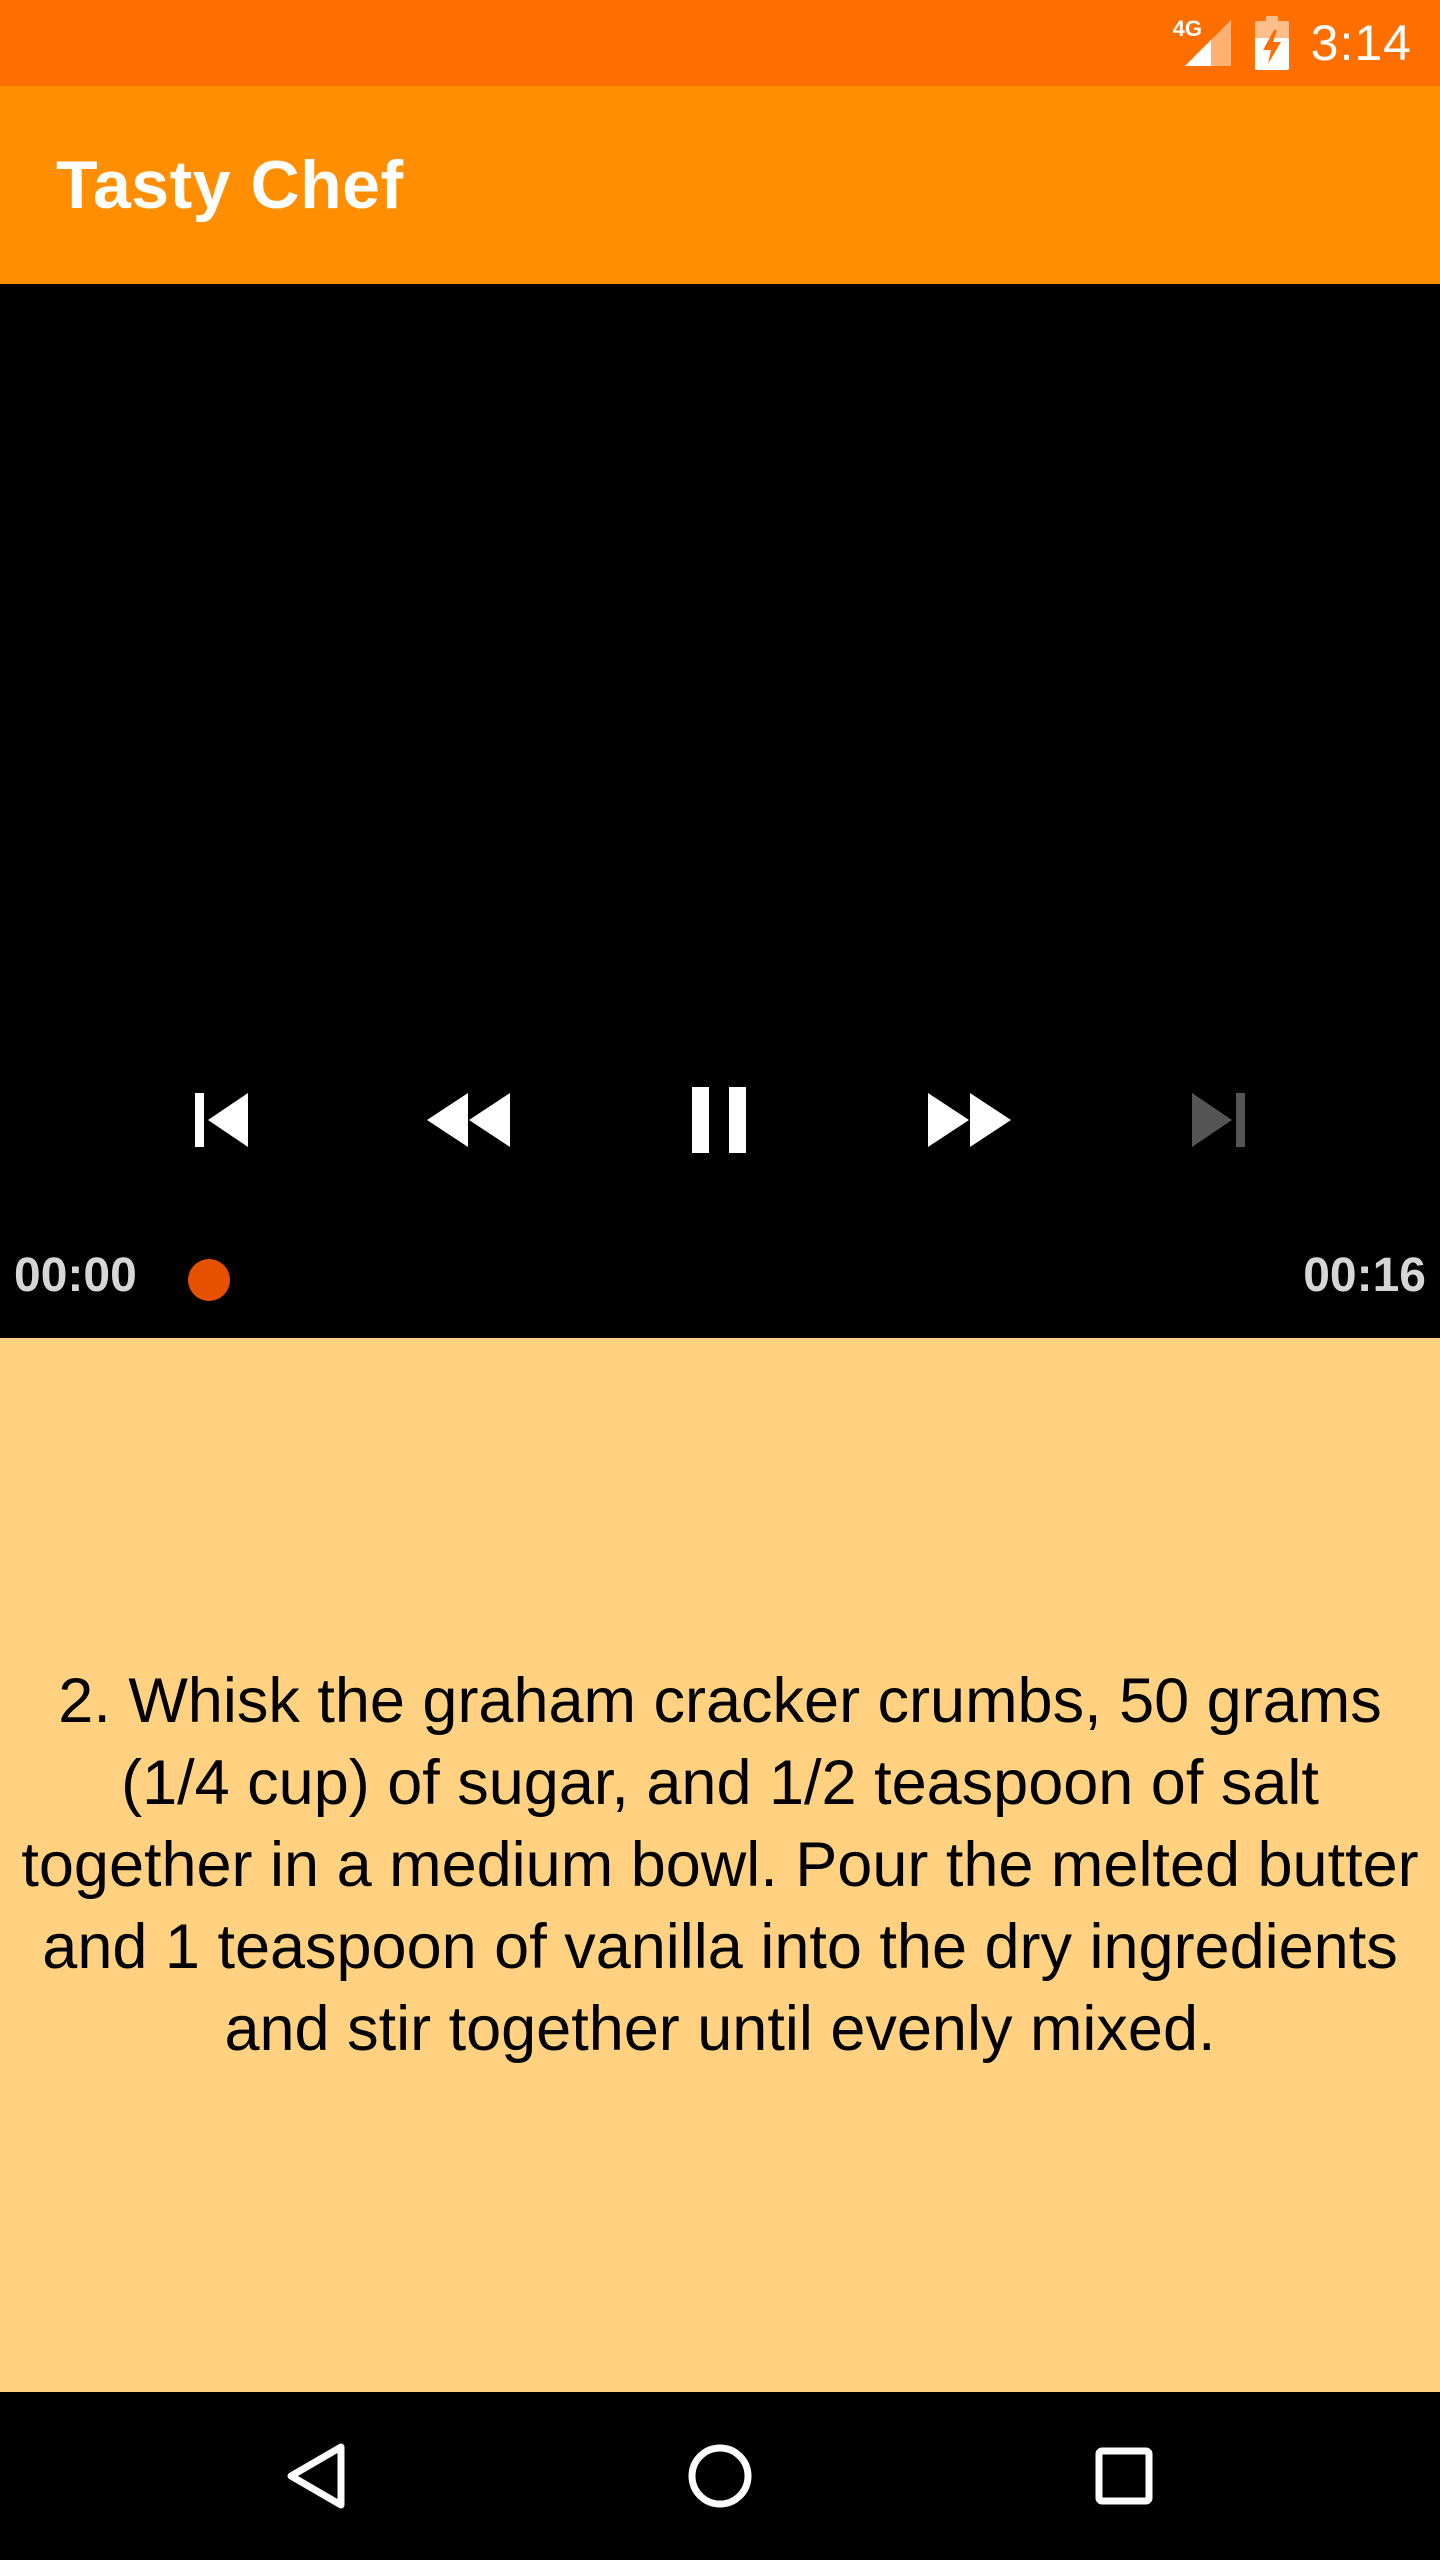 This screenshot has width=1440, height=2560. I want to click on home-button, so click(720, 2476).